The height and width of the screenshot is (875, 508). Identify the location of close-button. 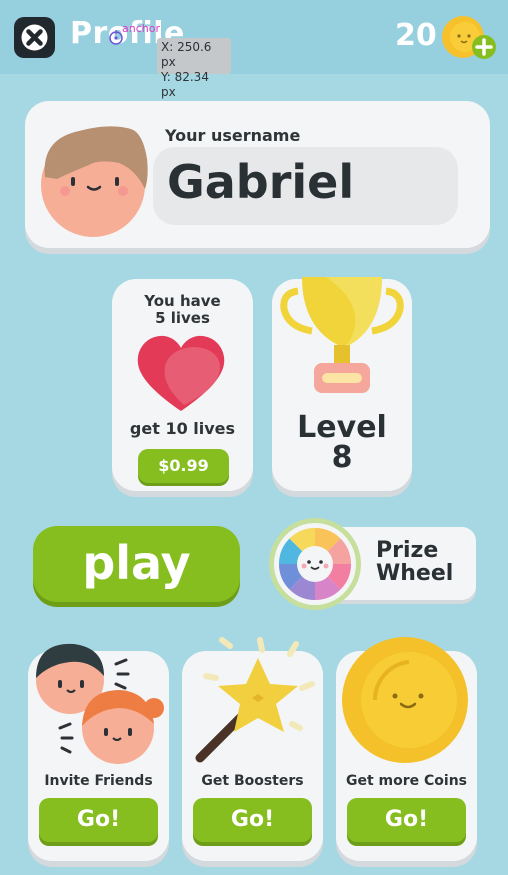
(34, 37).